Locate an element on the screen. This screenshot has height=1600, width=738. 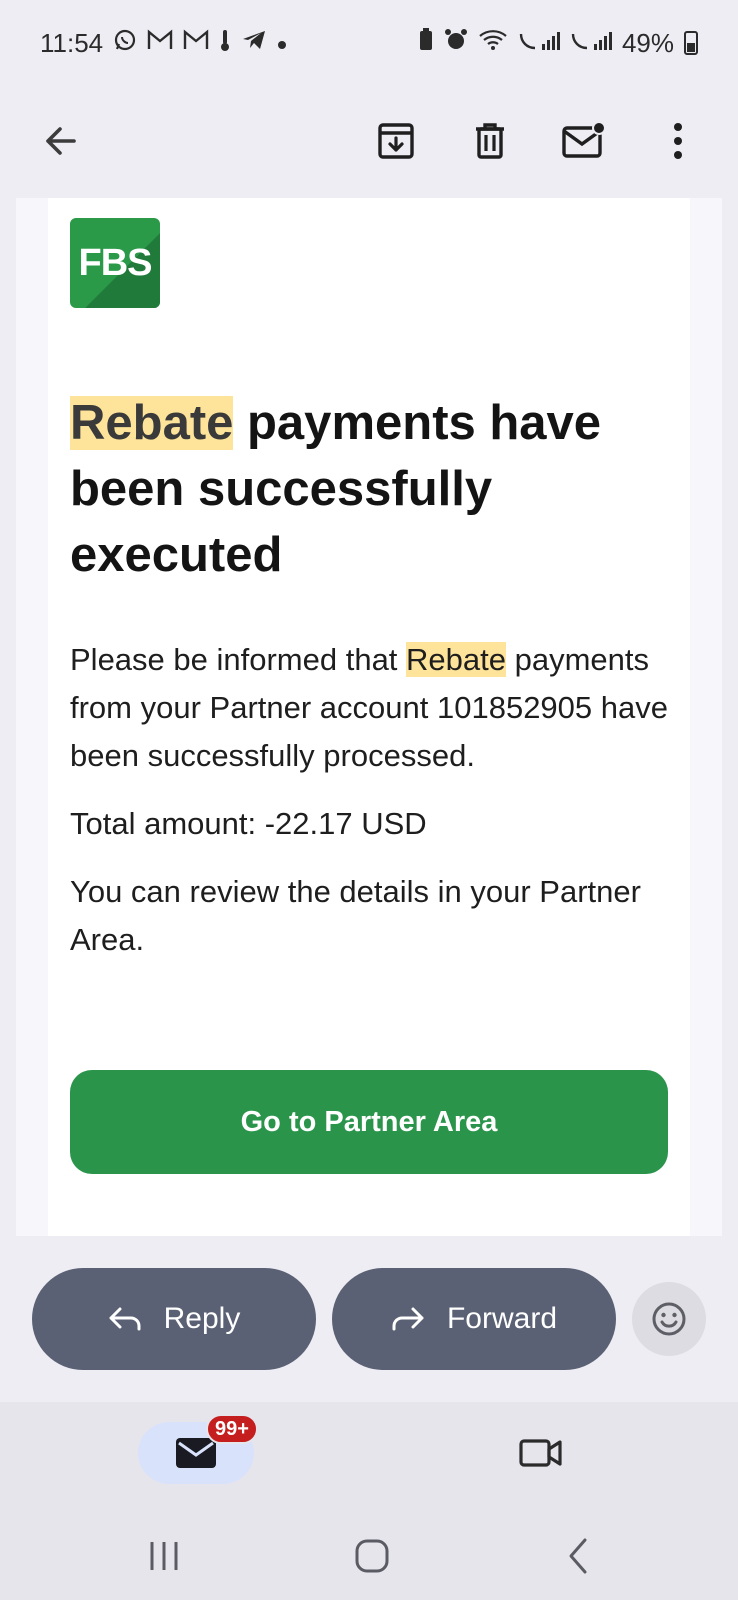
unread-count-badge: 99+ is located at coordinates (232, 1429).